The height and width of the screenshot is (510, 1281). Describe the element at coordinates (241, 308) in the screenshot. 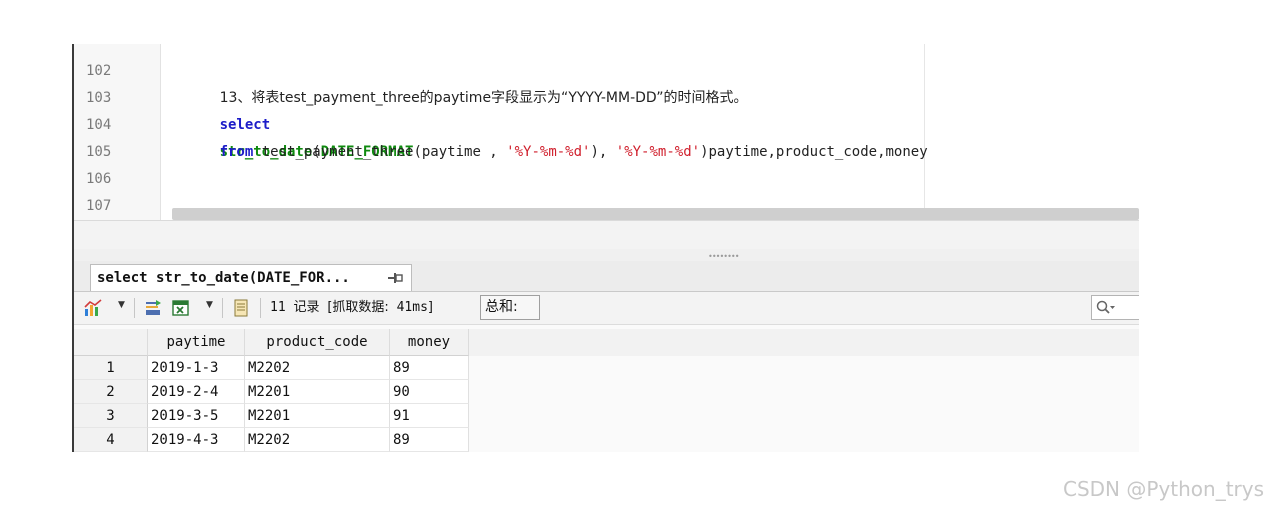

I see `document-icon` at that location.